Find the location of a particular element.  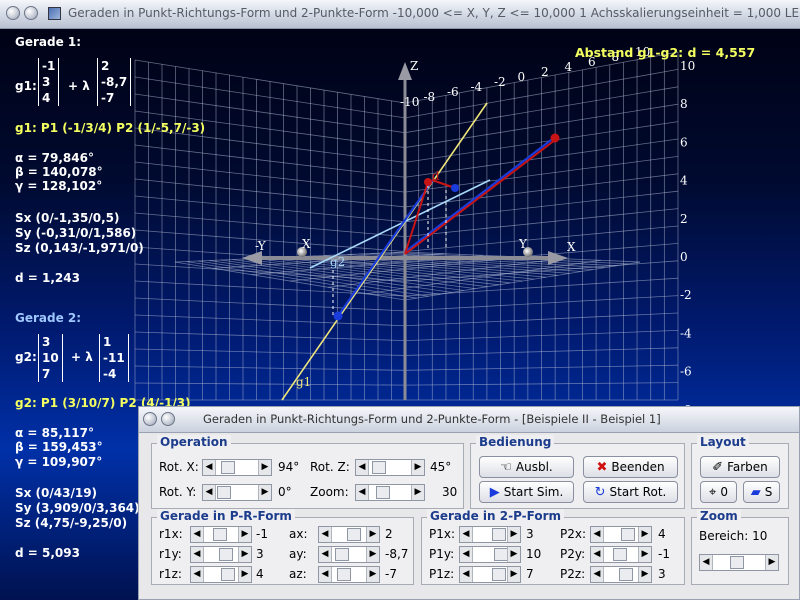

r1z-value: 4 is located at coordinates (260, 574).